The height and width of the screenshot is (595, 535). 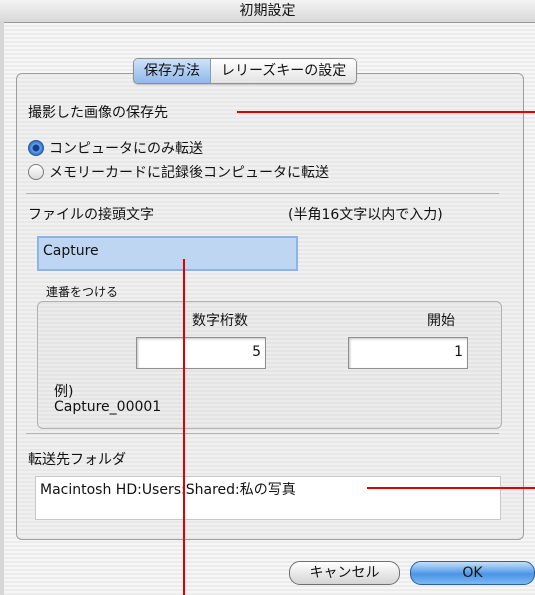 I want to click on tab-bar: 保存方法 レリーズキーの設定, so click(x=245, y=71).